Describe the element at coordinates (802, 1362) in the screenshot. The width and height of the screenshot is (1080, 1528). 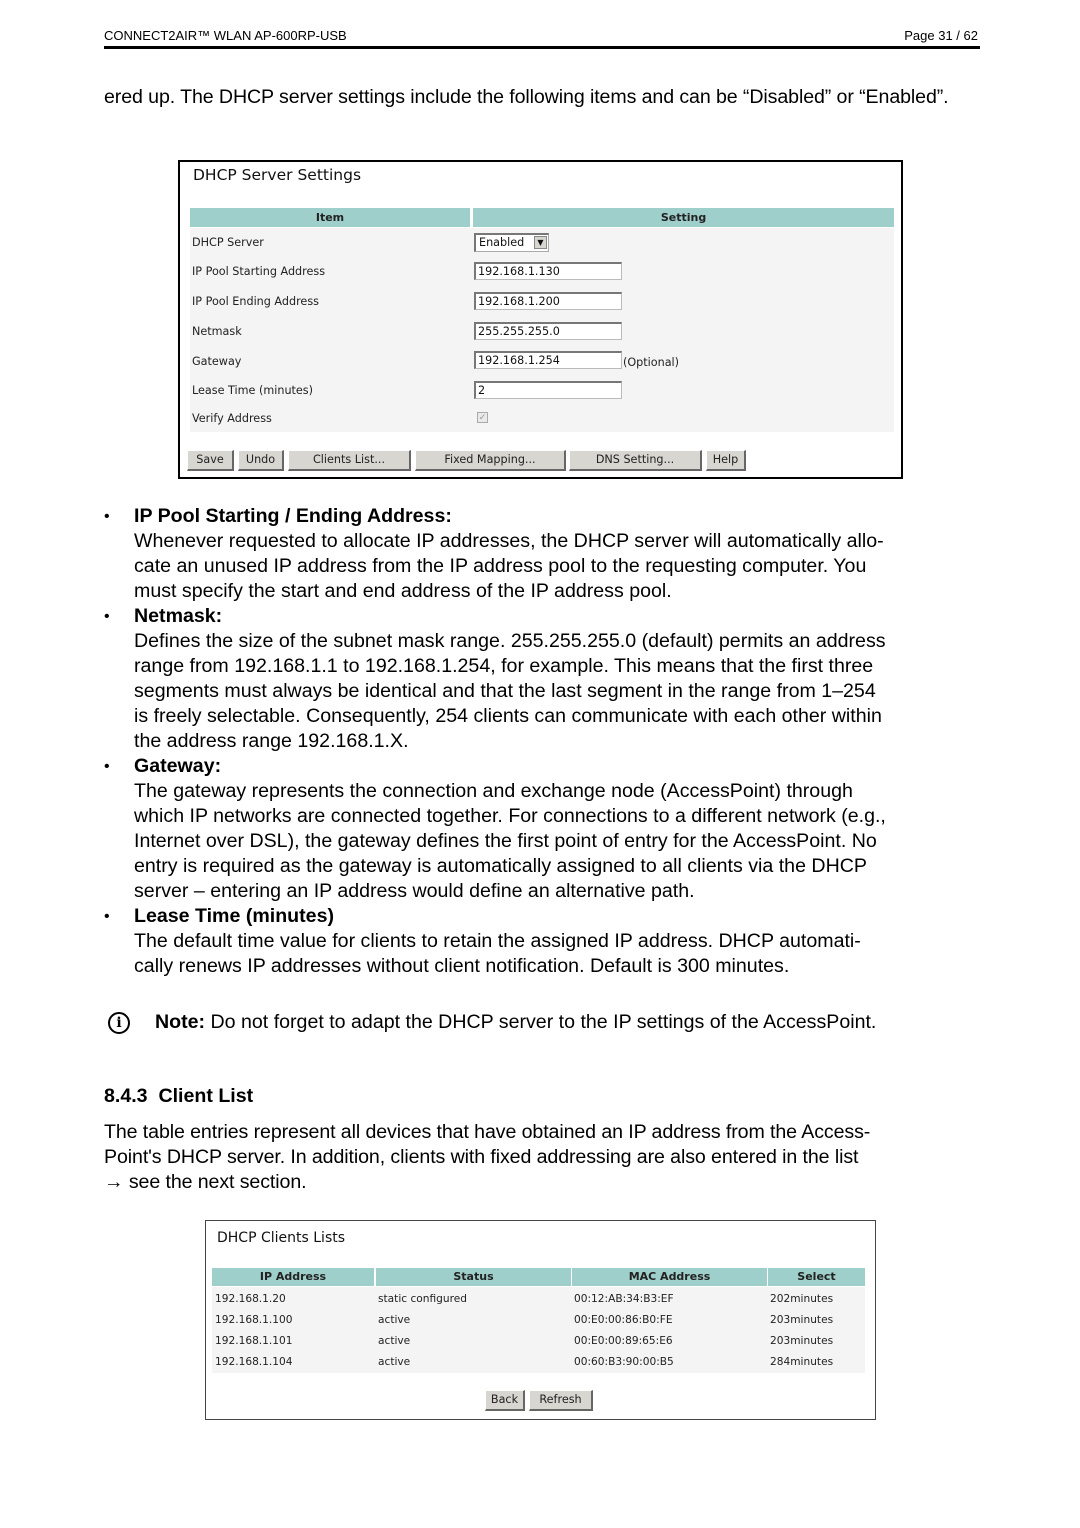
I see `cell-select: 284minutes` at that location.